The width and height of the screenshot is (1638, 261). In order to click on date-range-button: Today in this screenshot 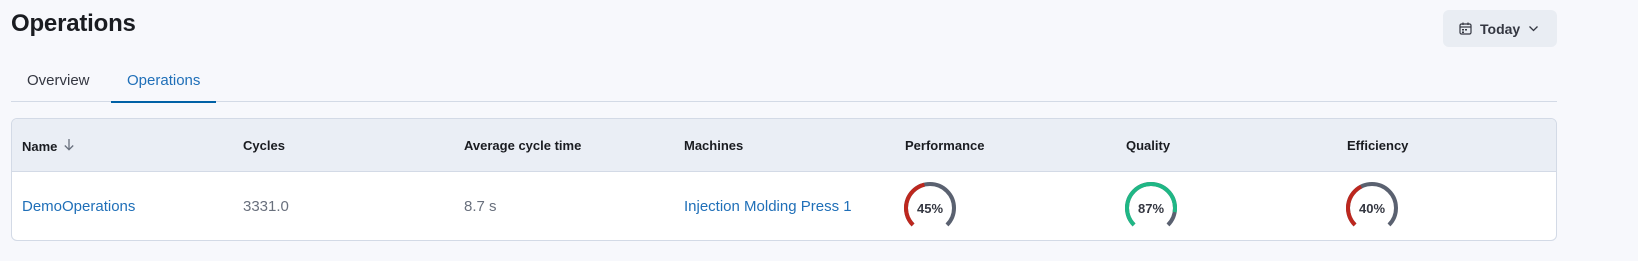, I will do `click(1500, 28)`.